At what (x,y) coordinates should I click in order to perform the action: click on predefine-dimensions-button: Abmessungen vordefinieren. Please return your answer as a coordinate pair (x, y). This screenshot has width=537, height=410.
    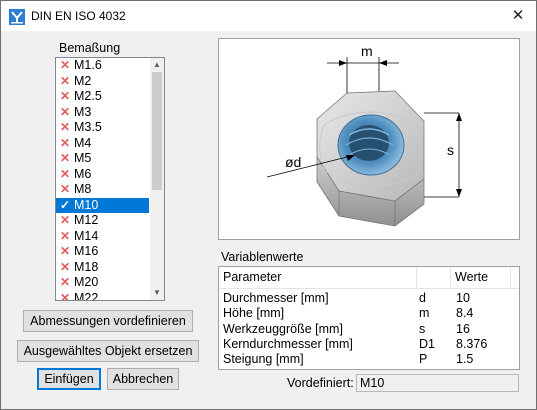
    Looking at the image, I should click on (108, 321).